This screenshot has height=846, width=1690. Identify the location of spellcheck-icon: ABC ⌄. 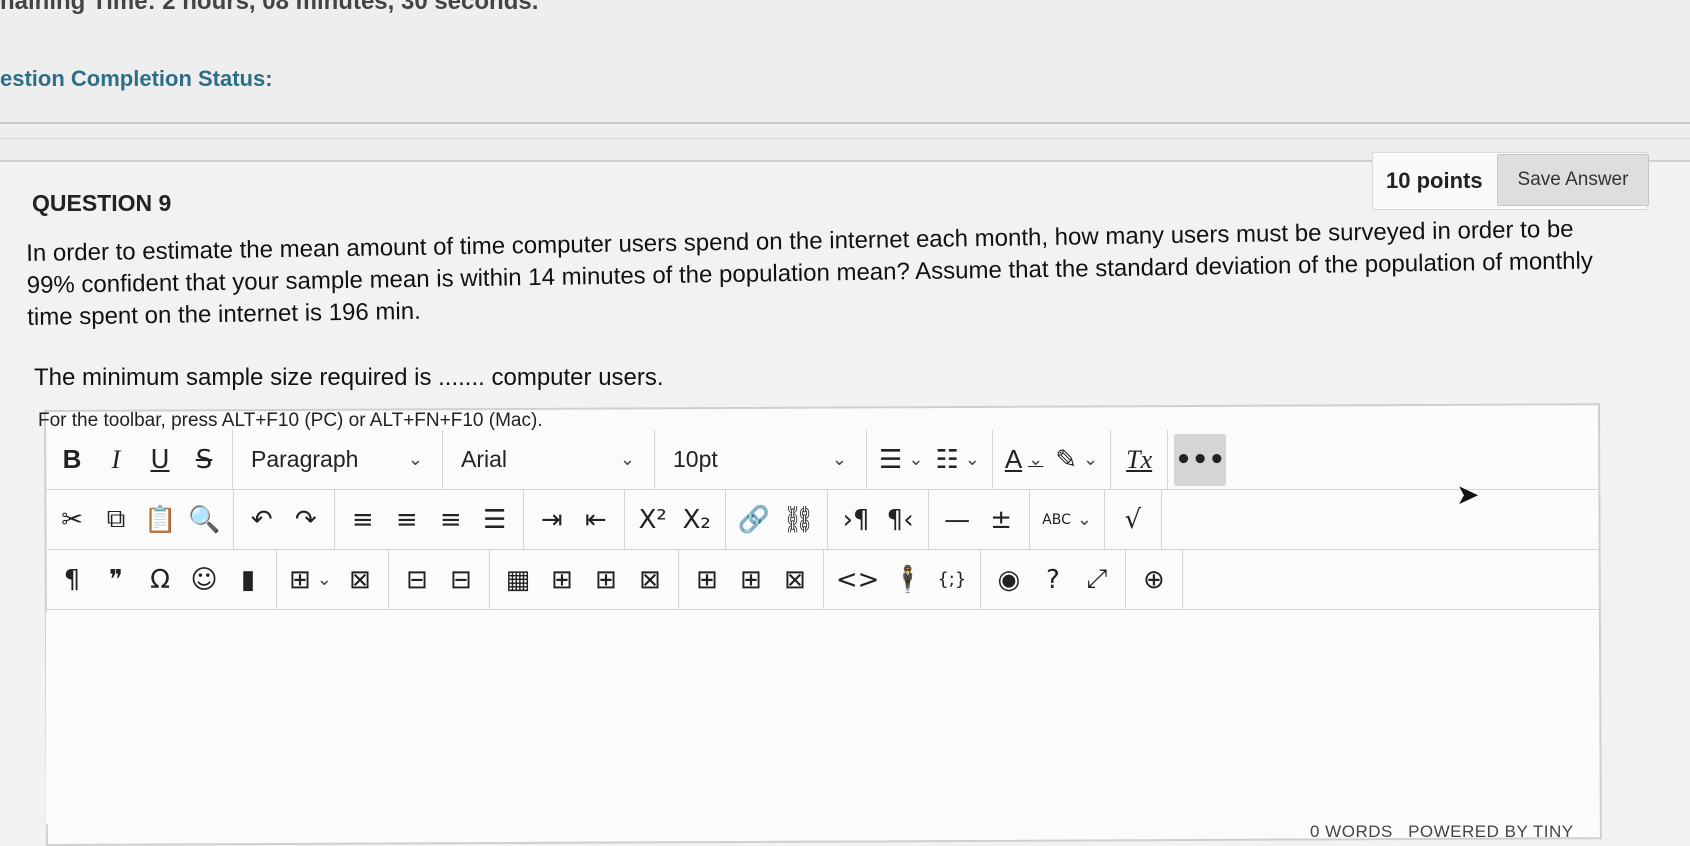
(1067, 520).